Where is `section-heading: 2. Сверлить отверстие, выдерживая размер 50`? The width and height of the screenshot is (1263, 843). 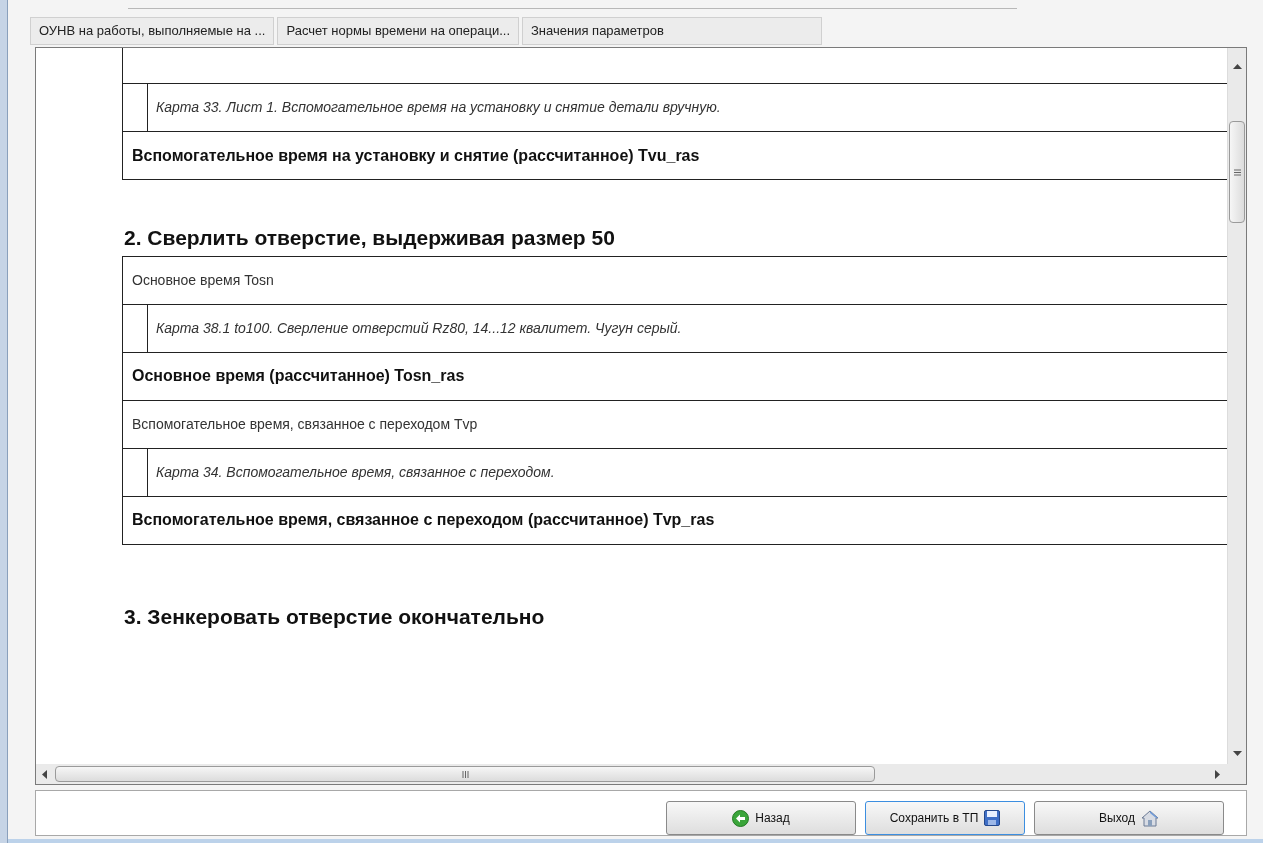 section-heading: 2. Сверлить отверстие, выдерживая размер 50 is located at coordinates (369, 238).